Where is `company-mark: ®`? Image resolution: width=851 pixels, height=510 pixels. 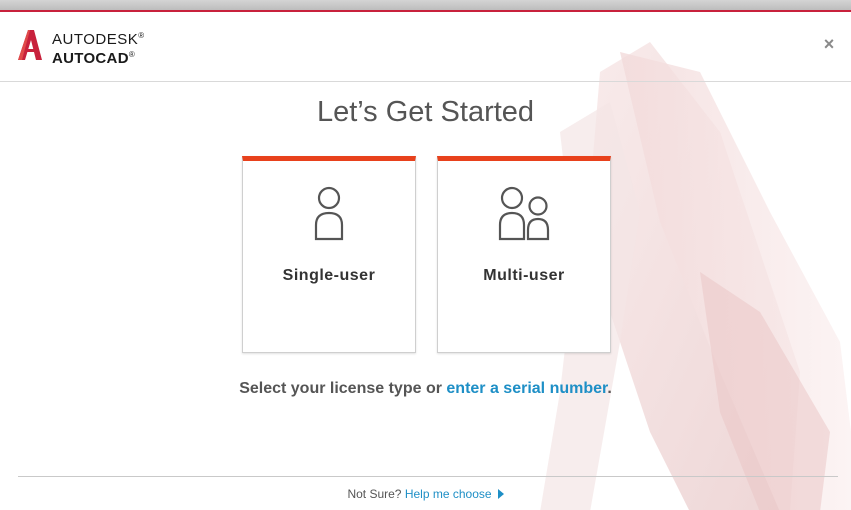 company-mark: ® is located at coordinates (141, 35).